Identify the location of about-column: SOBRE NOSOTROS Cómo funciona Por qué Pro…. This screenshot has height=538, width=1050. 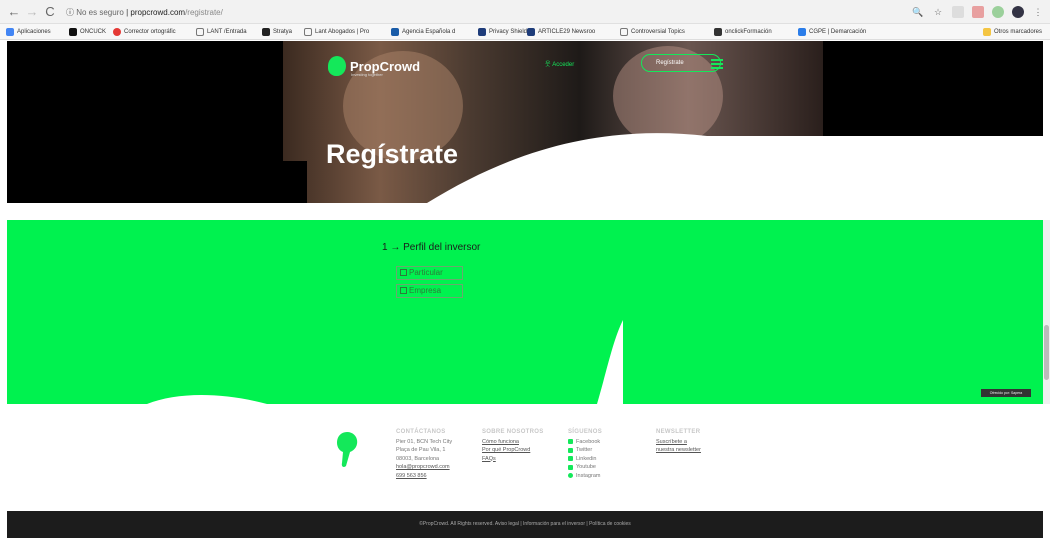
(513, 445).